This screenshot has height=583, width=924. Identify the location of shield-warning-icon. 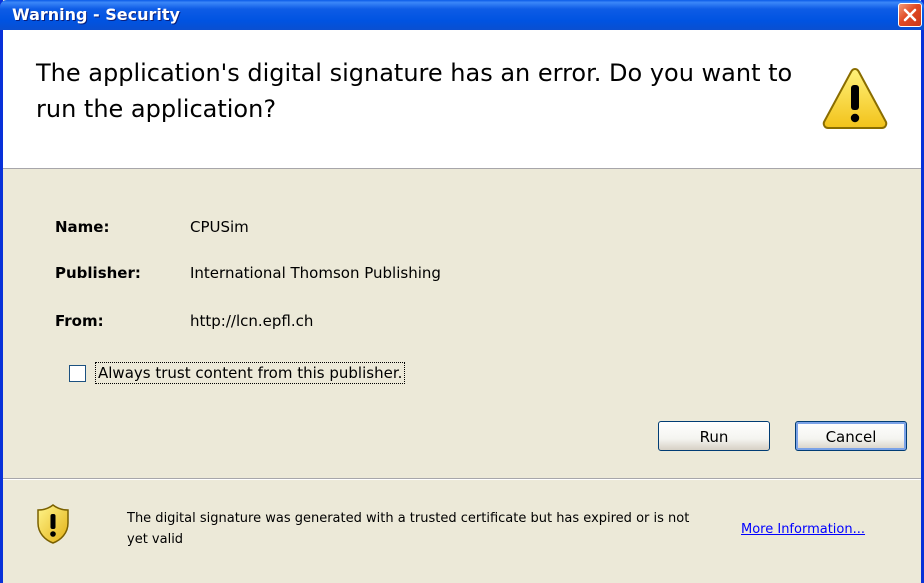
(53, 524).